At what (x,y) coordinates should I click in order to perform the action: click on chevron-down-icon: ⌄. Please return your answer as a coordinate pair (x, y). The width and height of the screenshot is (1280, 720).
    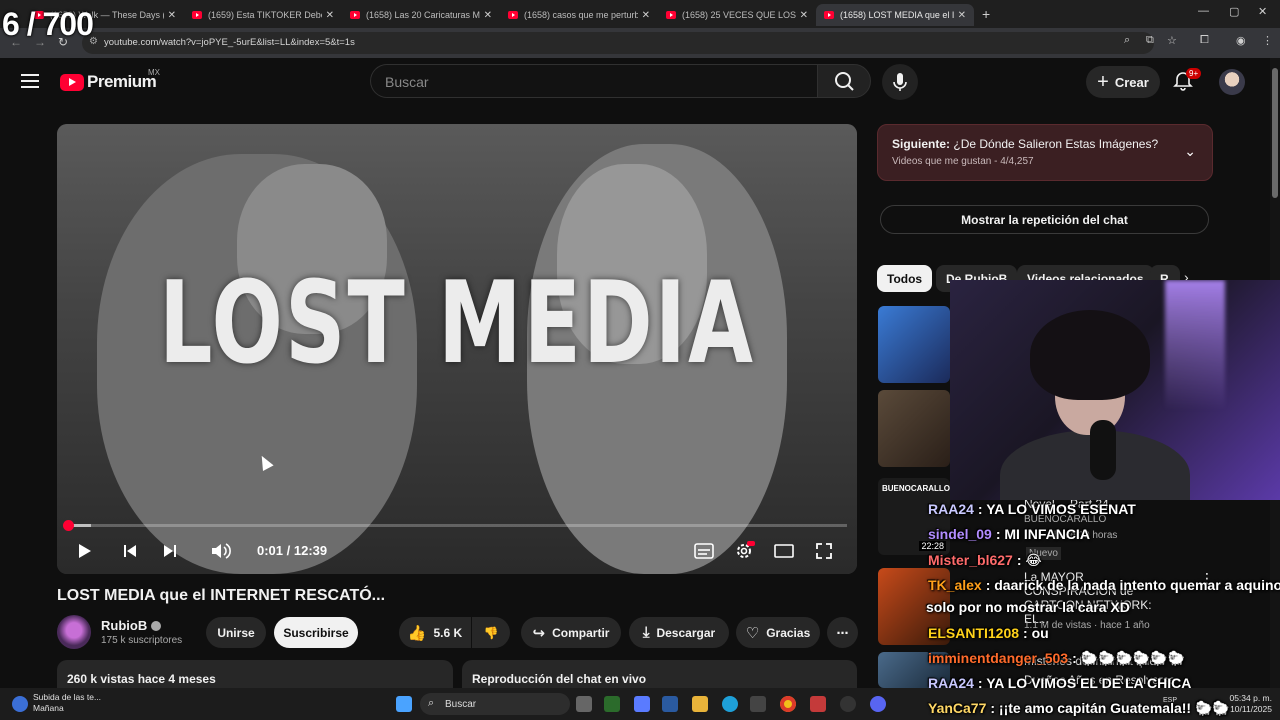
    Looking at the image, I should click on (1190, 151).